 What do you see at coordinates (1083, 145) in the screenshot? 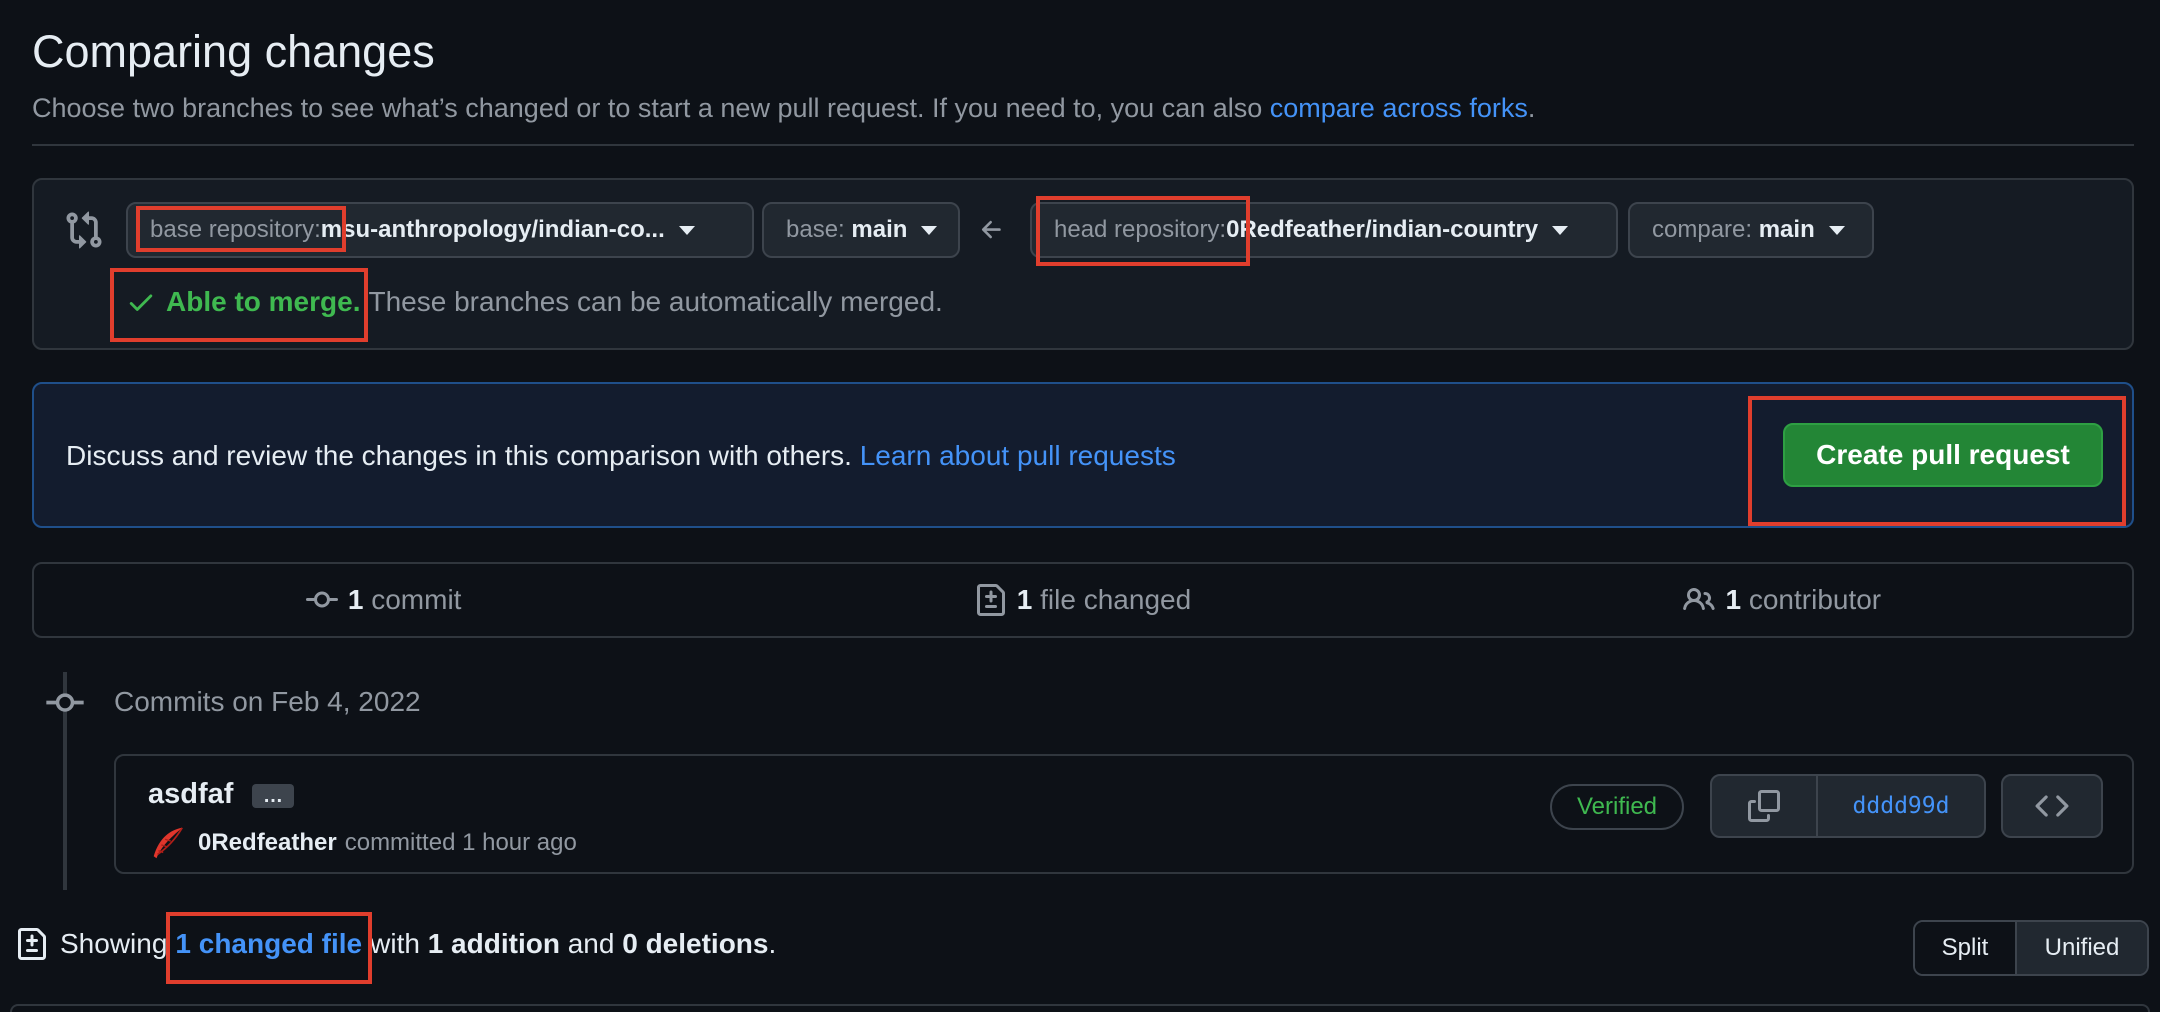
I see `divider` at bounding box center [1083, 145].